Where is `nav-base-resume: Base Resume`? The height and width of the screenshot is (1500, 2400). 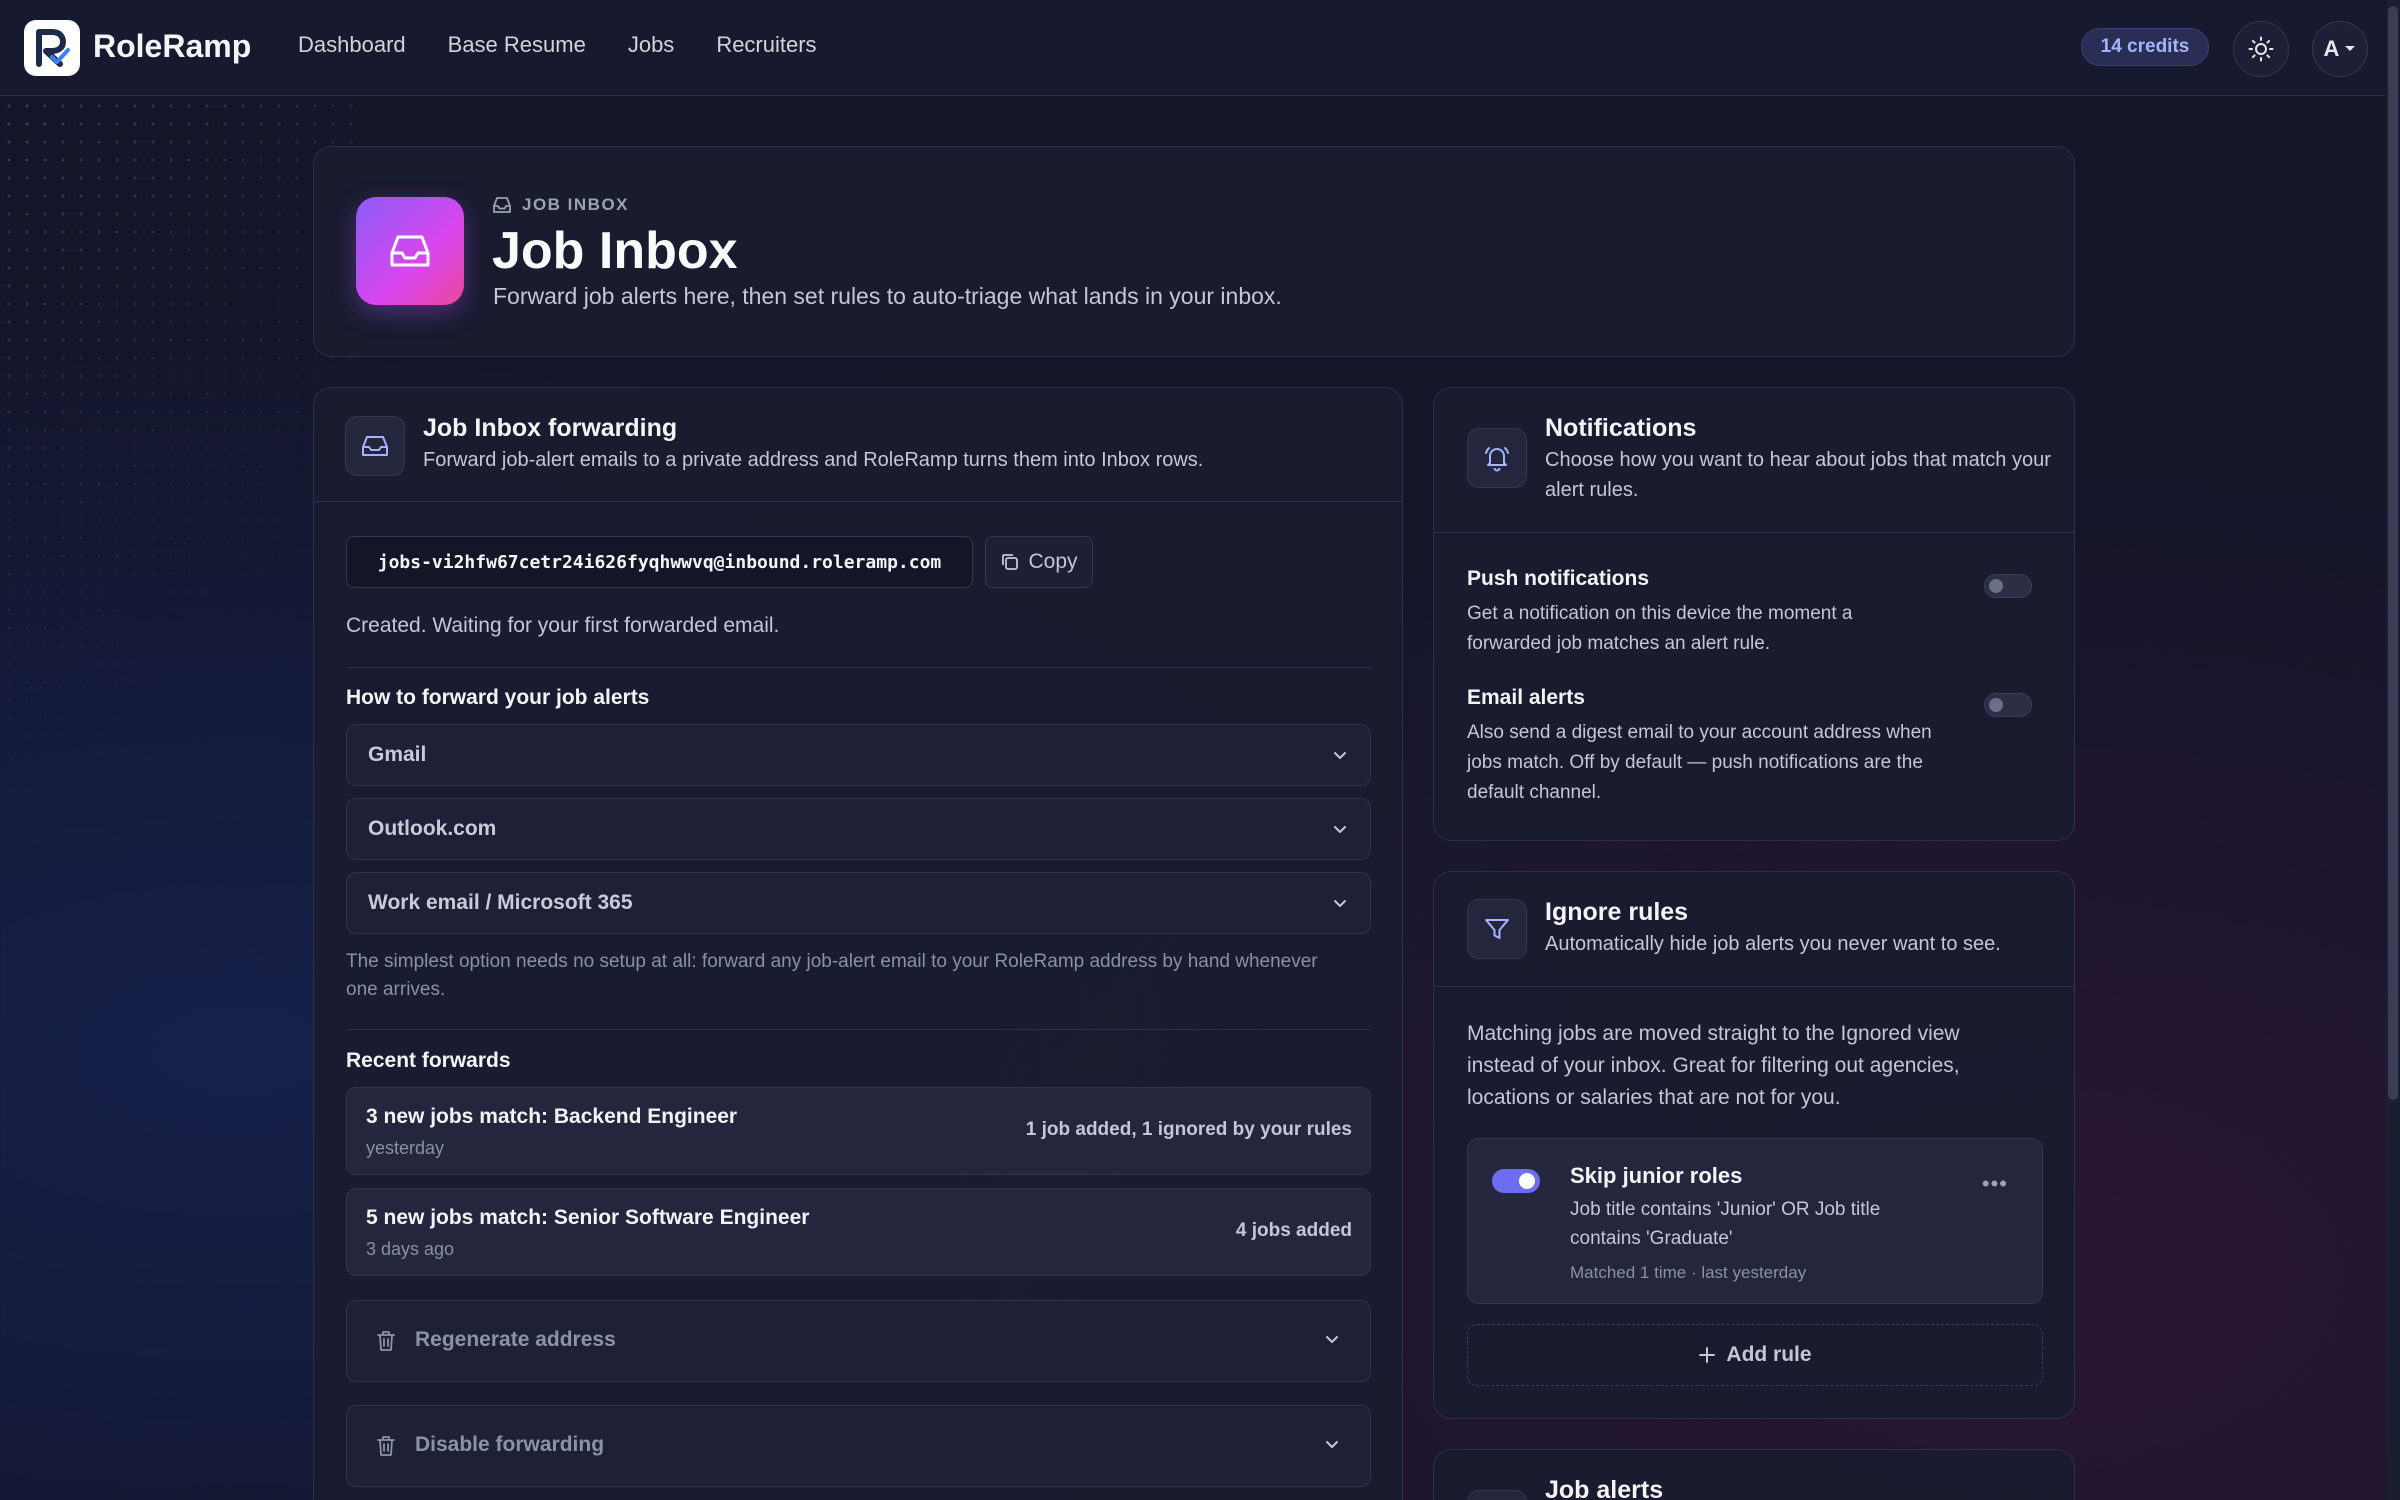
nav-base-resume: Base Resume is located at coordinates (517, 45).